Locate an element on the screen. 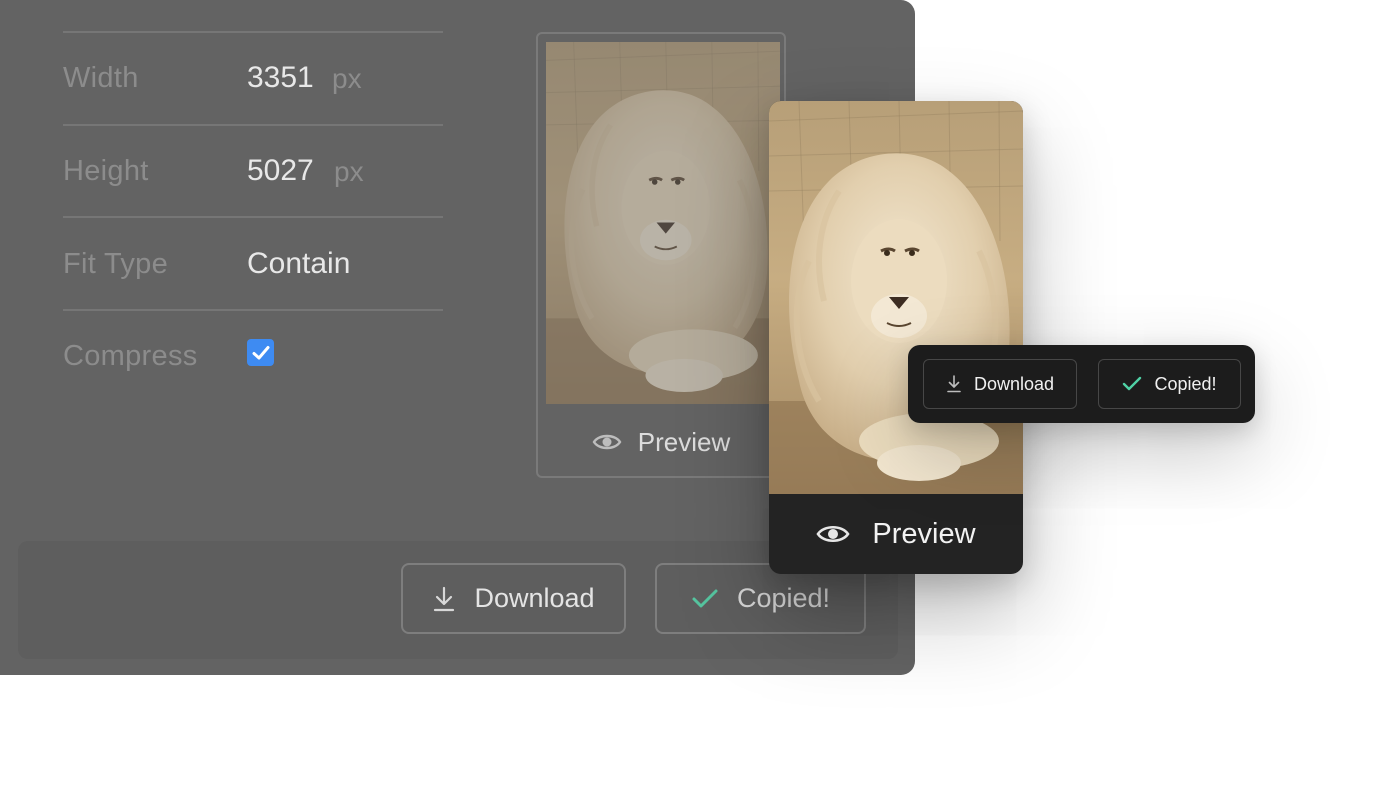 The image size is (1376, 795). toolbar-download-button: Download is located at coordinates (1000, 384).